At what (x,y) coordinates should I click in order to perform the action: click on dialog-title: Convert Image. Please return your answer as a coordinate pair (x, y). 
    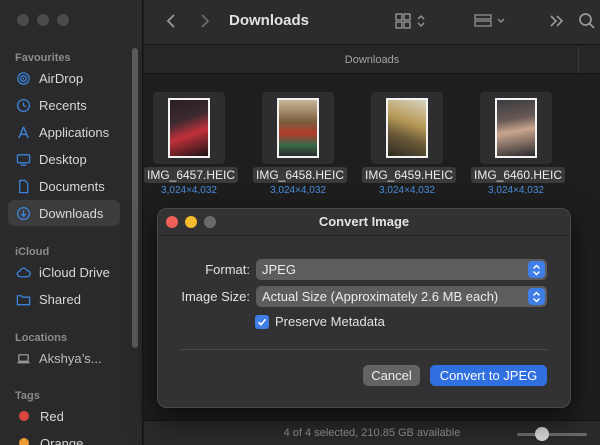
    Looking at the image, I should click on (364, 221).